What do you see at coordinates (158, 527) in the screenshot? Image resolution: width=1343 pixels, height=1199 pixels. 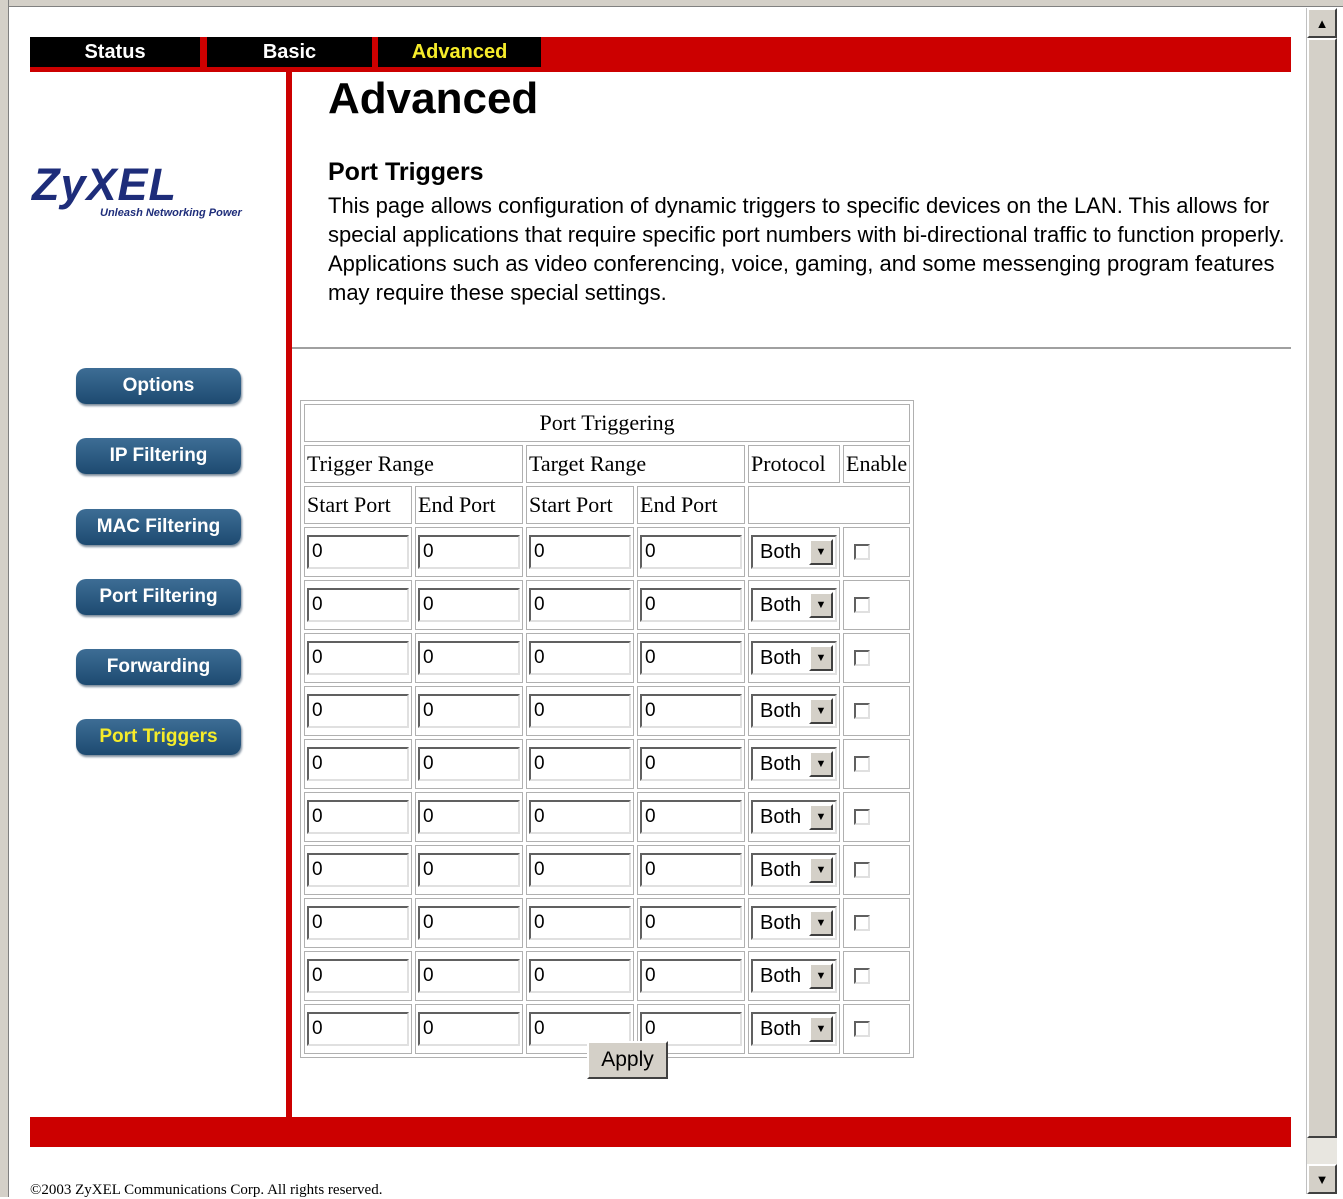 I see `sidebar-item-mac-filtering: MAC Filtering` at bounding box center [158, 527].